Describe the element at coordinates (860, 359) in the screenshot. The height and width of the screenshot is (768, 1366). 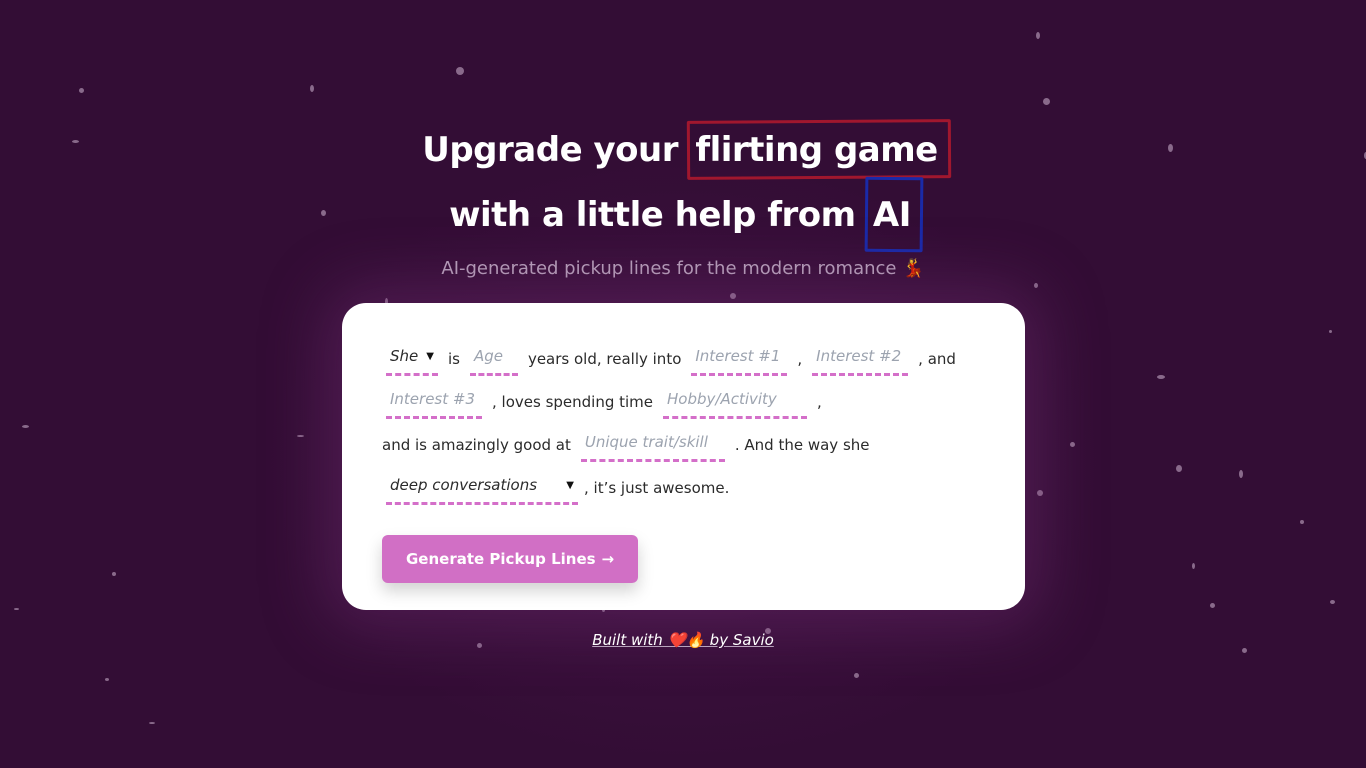
I see `interest-2-input: Interest #2` at that location.